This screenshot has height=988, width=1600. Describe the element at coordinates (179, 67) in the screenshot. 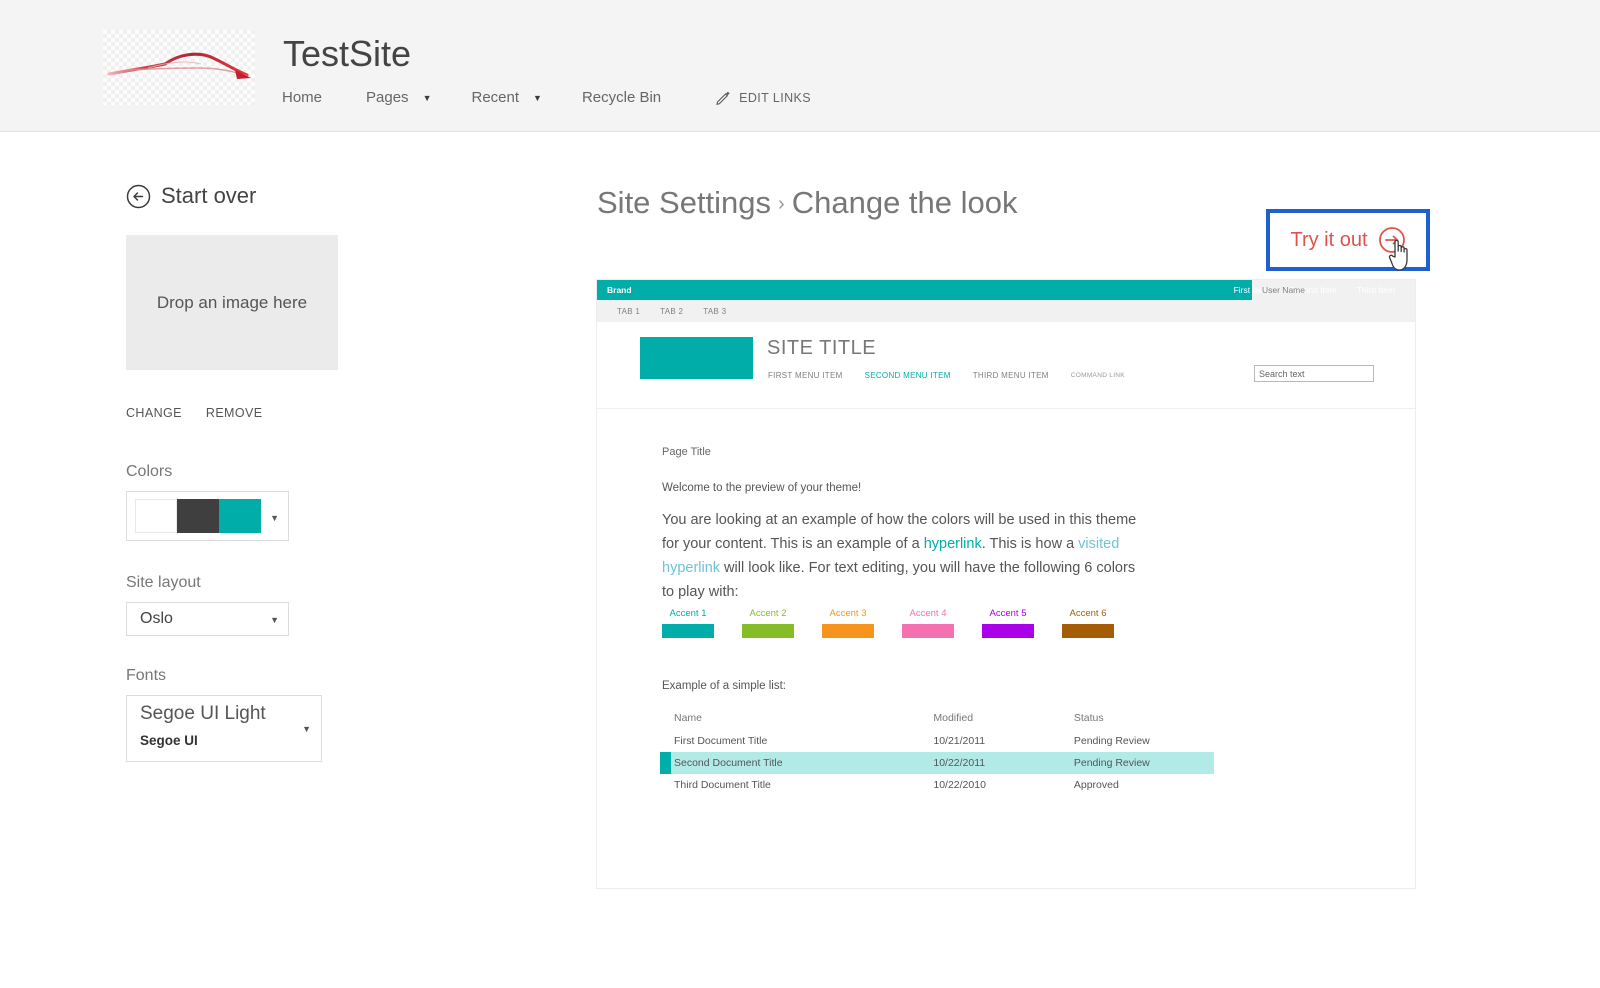

I see `car-silhouette-logo` at that location.